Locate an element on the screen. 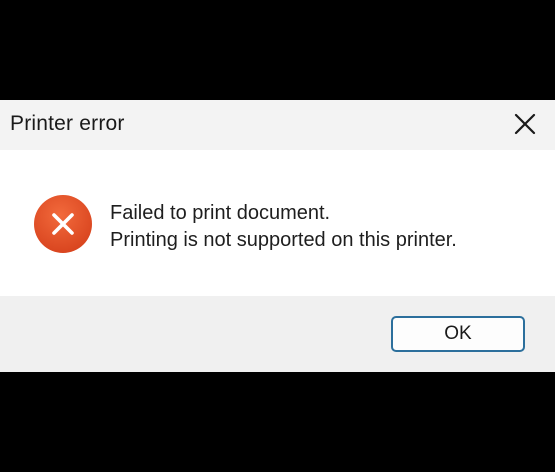 The image size is (555, 472). error-icon is located at coordinates (63, 224).